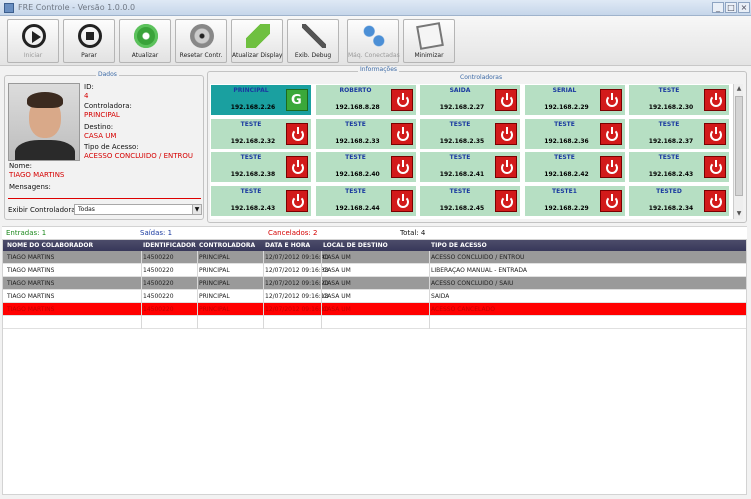 Image resolution: width=751 pixels, height=499 pixels. What do you see at coordinates (365, 200) in the screenshot?
I see `controller-tile: TESTE 192.168.2.44` at bounding box center [365, 200].